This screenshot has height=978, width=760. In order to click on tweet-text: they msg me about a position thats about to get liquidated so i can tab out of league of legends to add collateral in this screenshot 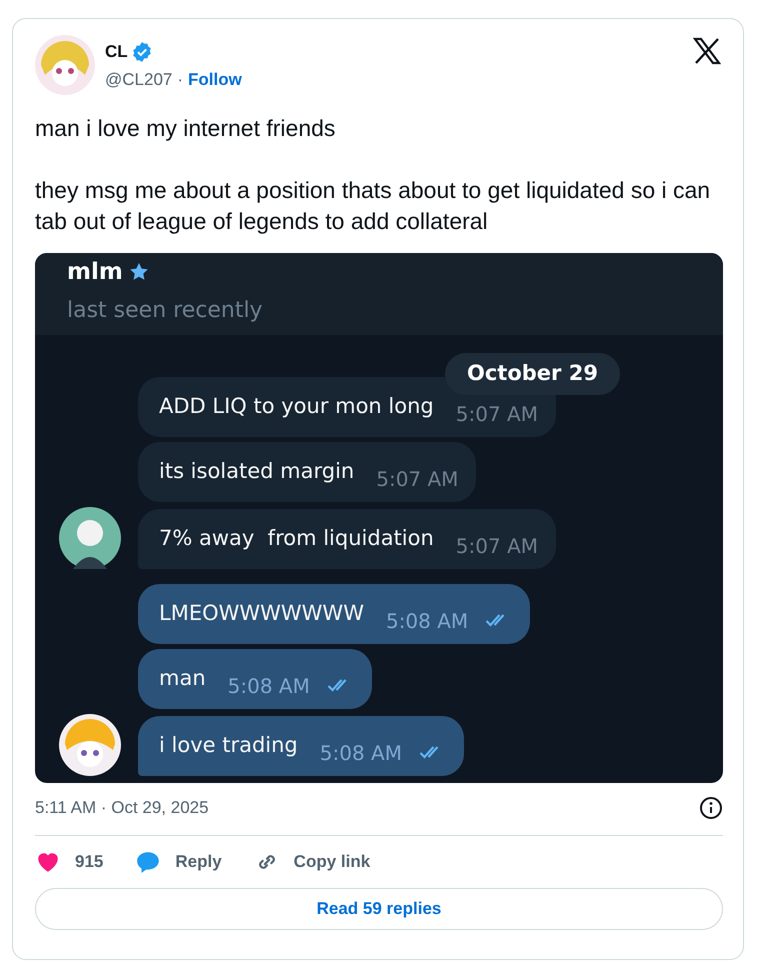, I will do `click(373, 206)`.